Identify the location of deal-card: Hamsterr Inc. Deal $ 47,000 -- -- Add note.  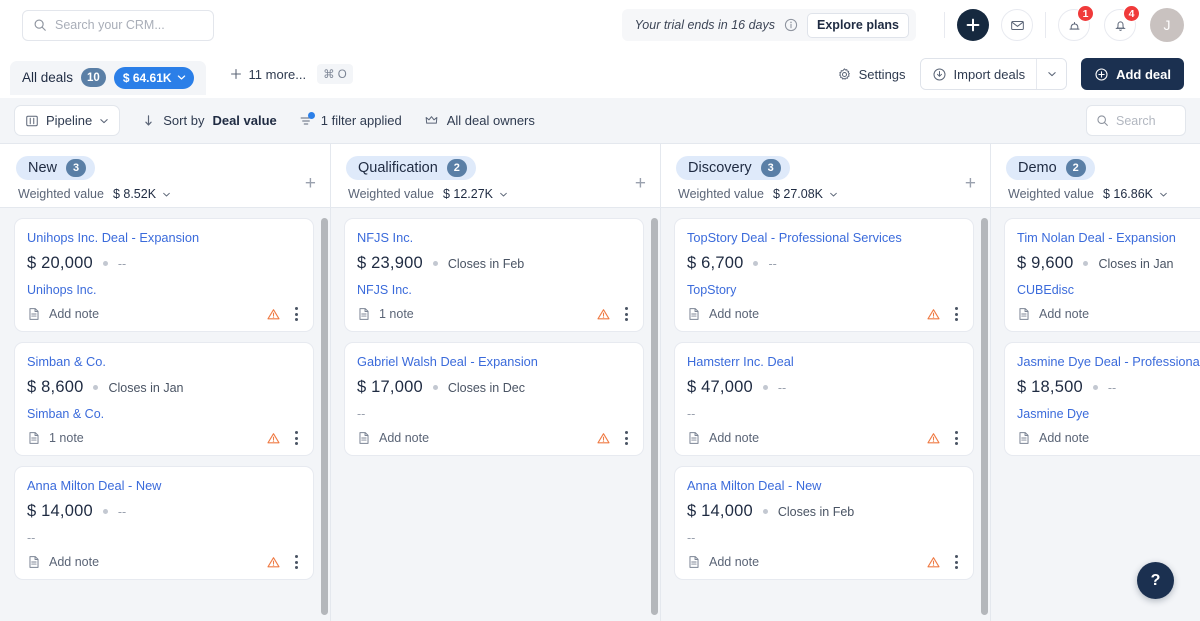
(824, 399).